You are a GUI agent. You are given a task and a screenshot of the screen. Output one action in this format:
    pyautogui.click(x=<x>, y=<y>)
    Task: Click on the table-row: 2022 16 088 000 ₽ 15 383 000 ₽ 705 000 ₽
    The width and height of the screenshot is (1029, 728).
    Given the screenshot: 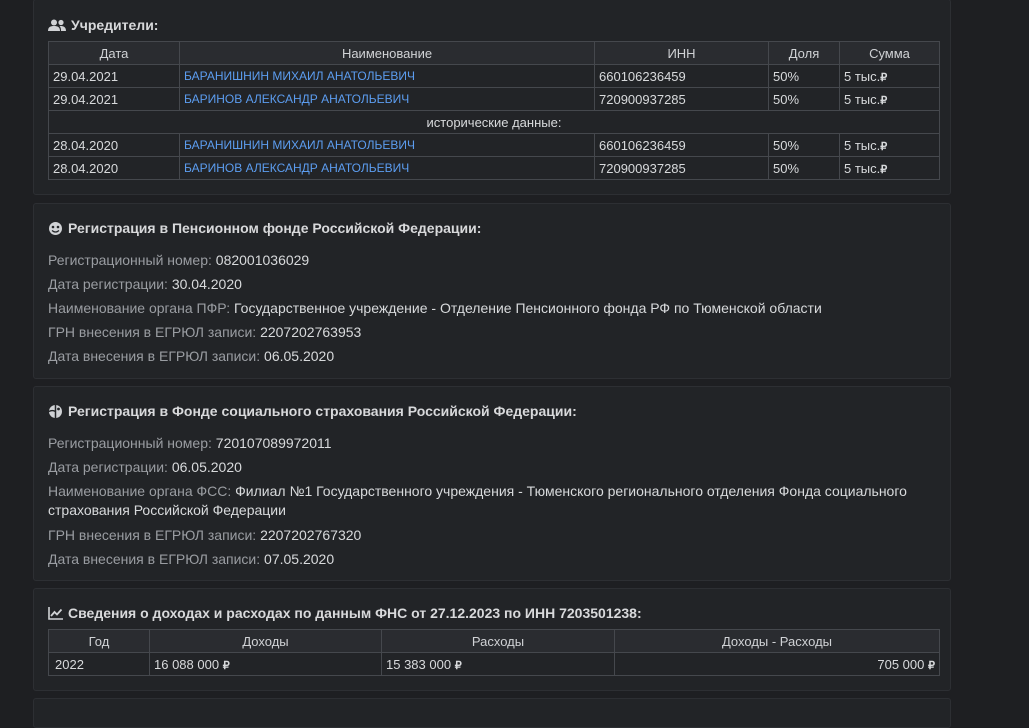 What is the action you would take?
    pyautogui.click(x=494, y=664)
    